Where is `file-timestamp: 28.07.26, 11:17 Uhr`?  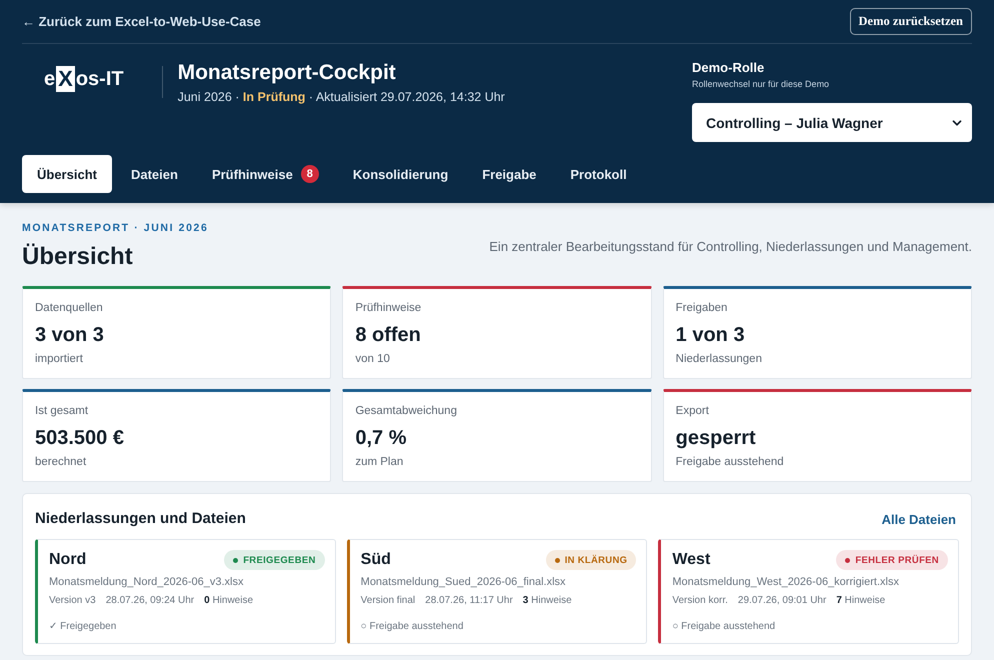 file-timestamp: 28.07.26, 11:17 Uhr is located at coordinates (469, 601).